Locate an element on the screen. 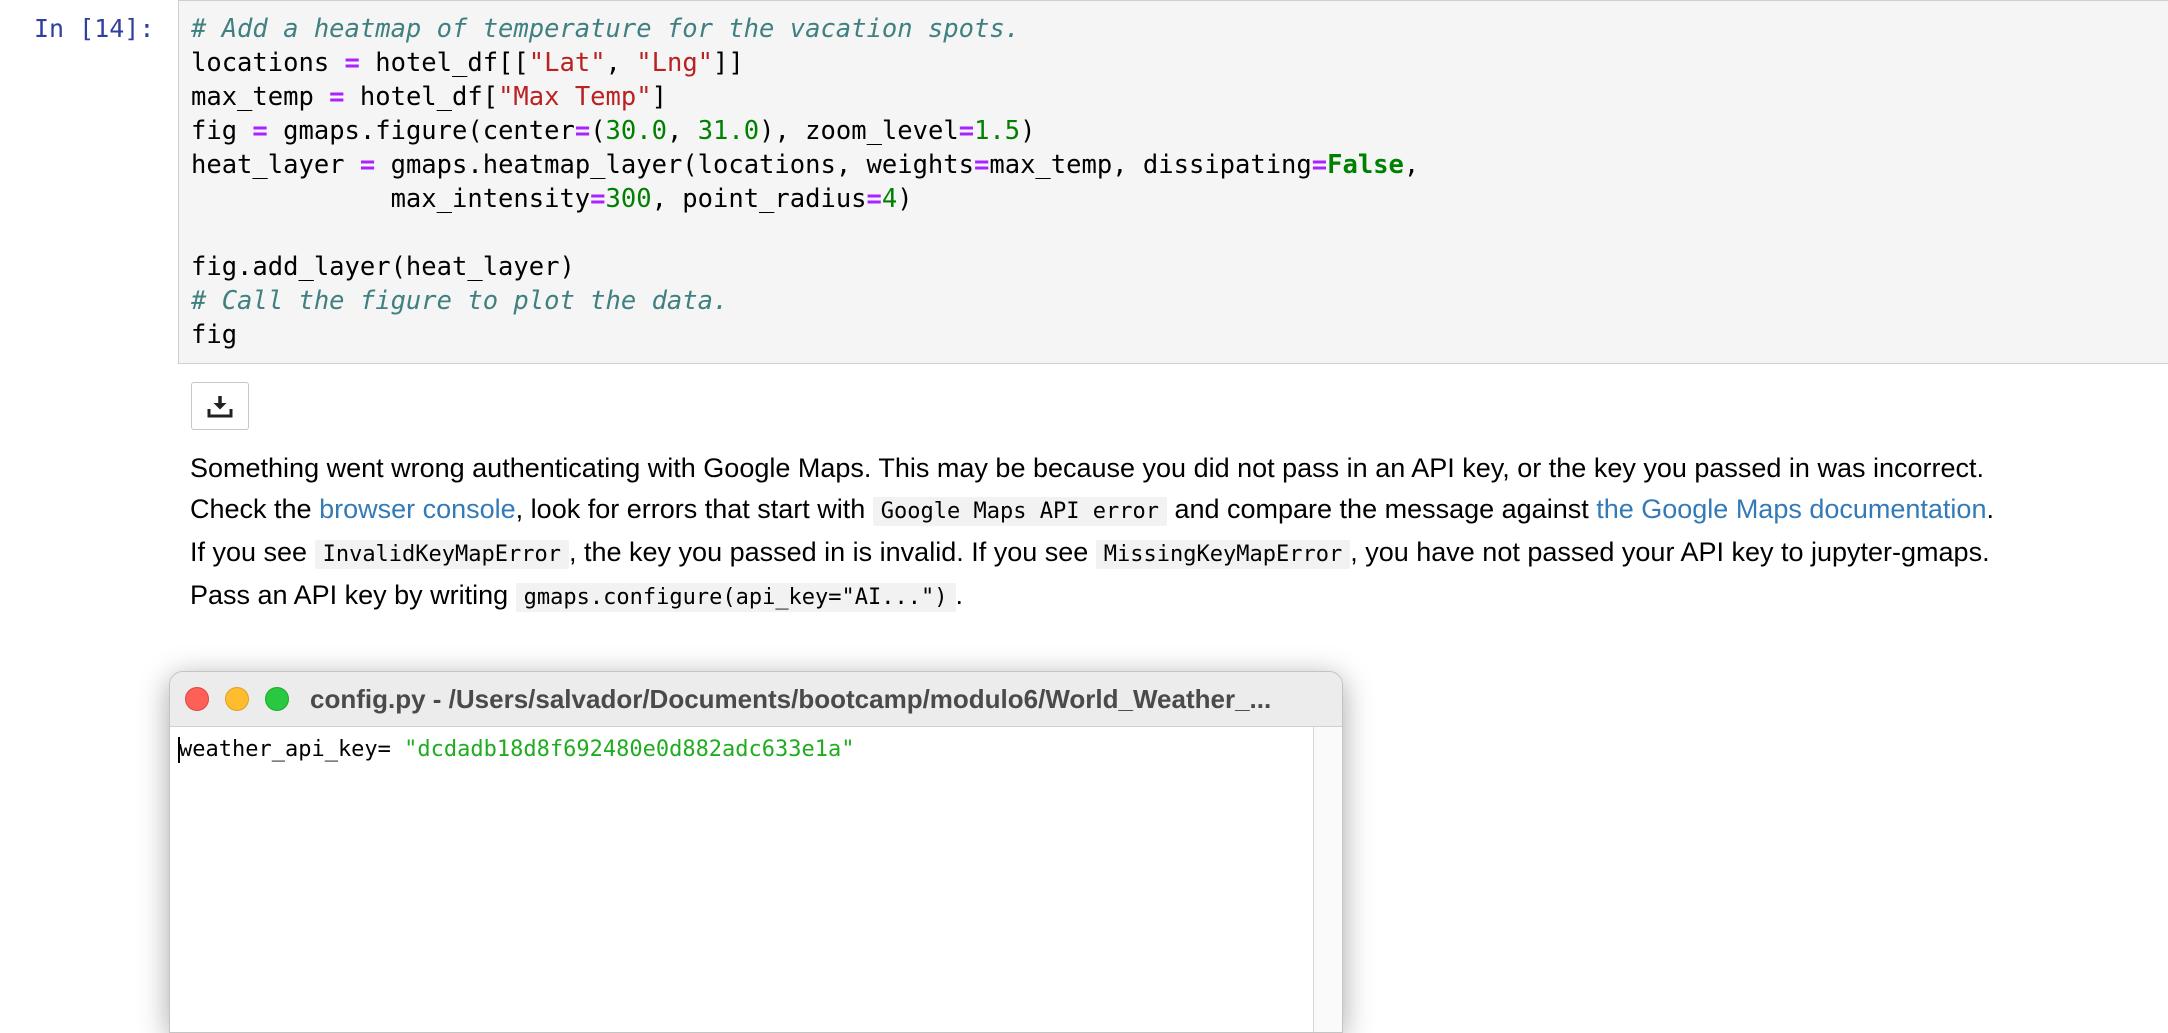 The height and width of the screenshot is (1033, 2168). code-token: gmaps.heatmap_layer(locations, weights is located at coordinates (674, 165).